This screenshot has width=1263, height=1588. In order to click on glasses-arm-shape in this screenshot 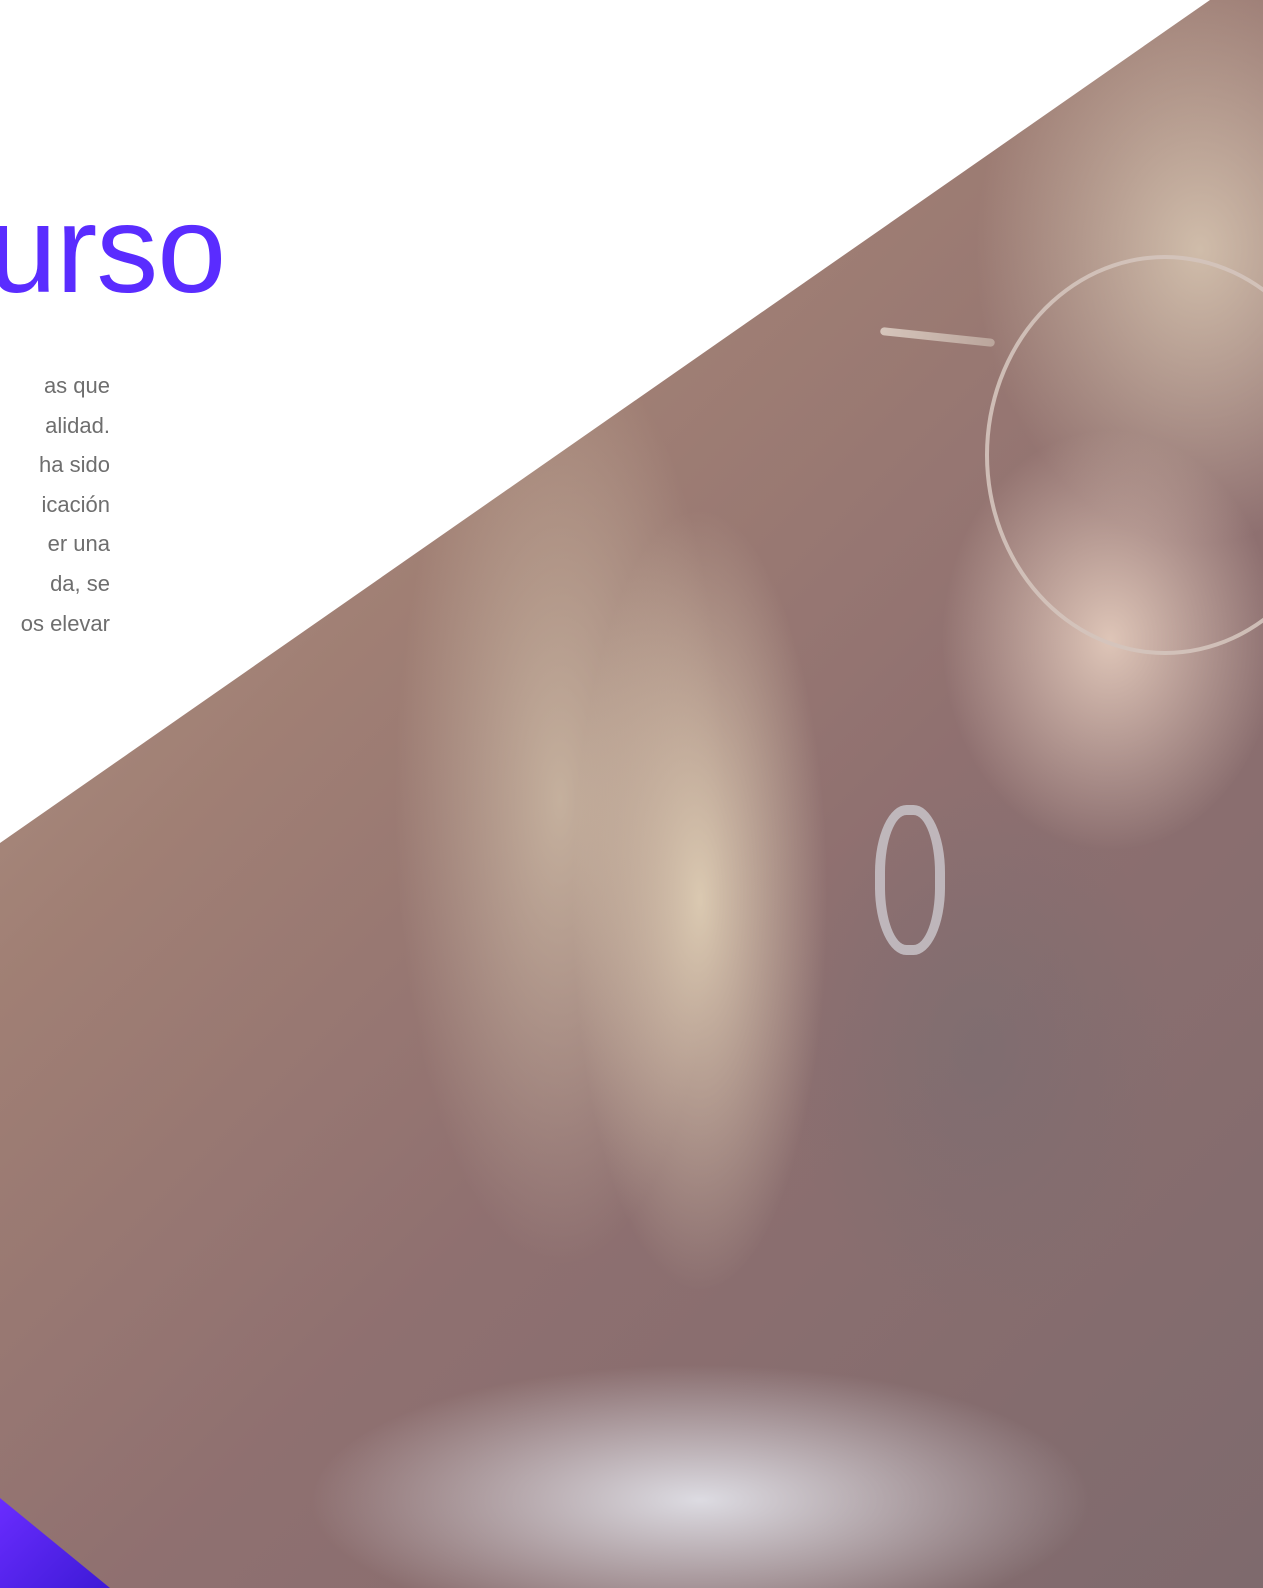, I will do `click(937, 337)`.